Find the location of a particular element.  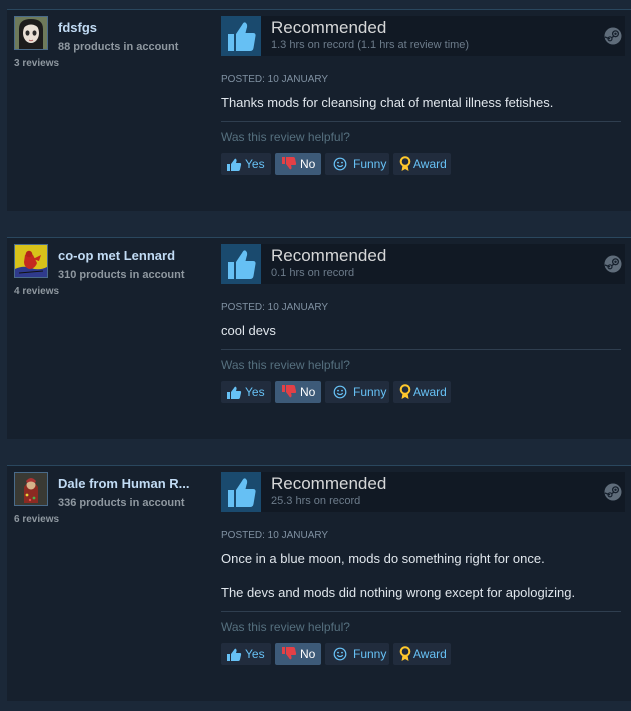

author-products-count: 310 products in account is located at coordinates (121, 275).